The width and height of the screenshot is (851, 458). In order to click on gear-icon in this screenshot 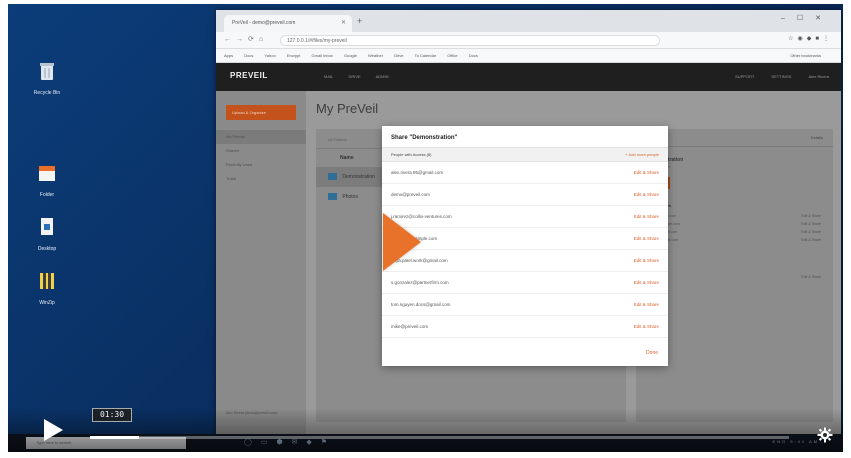, I will do `click(825, 435)`.